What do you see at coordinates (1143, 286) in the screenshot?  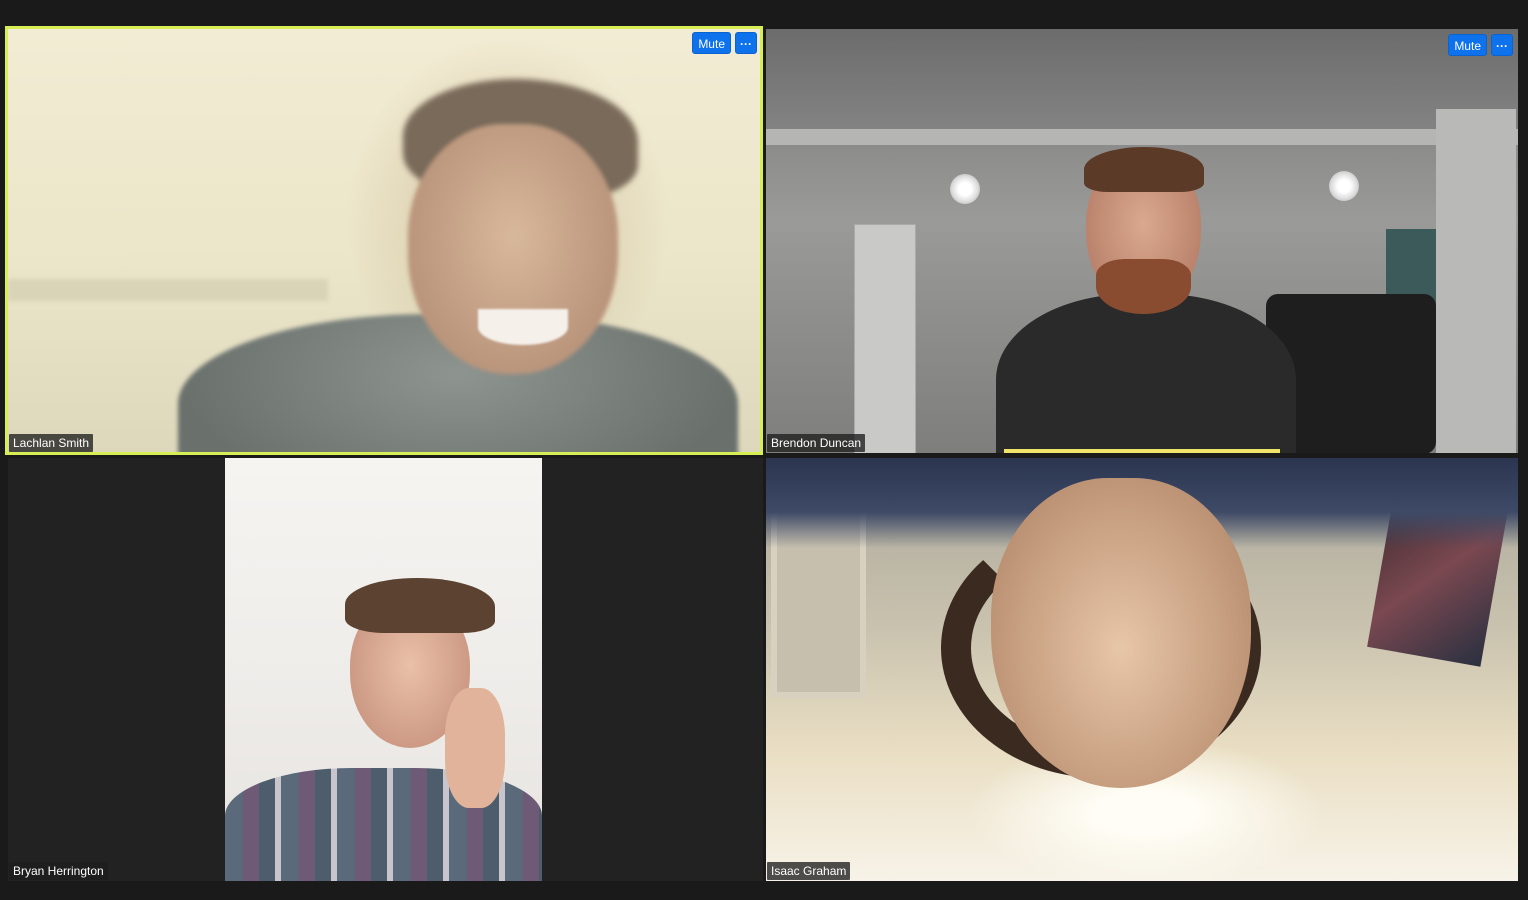 I see `participant-beard` at bounding box center [1143, 286].